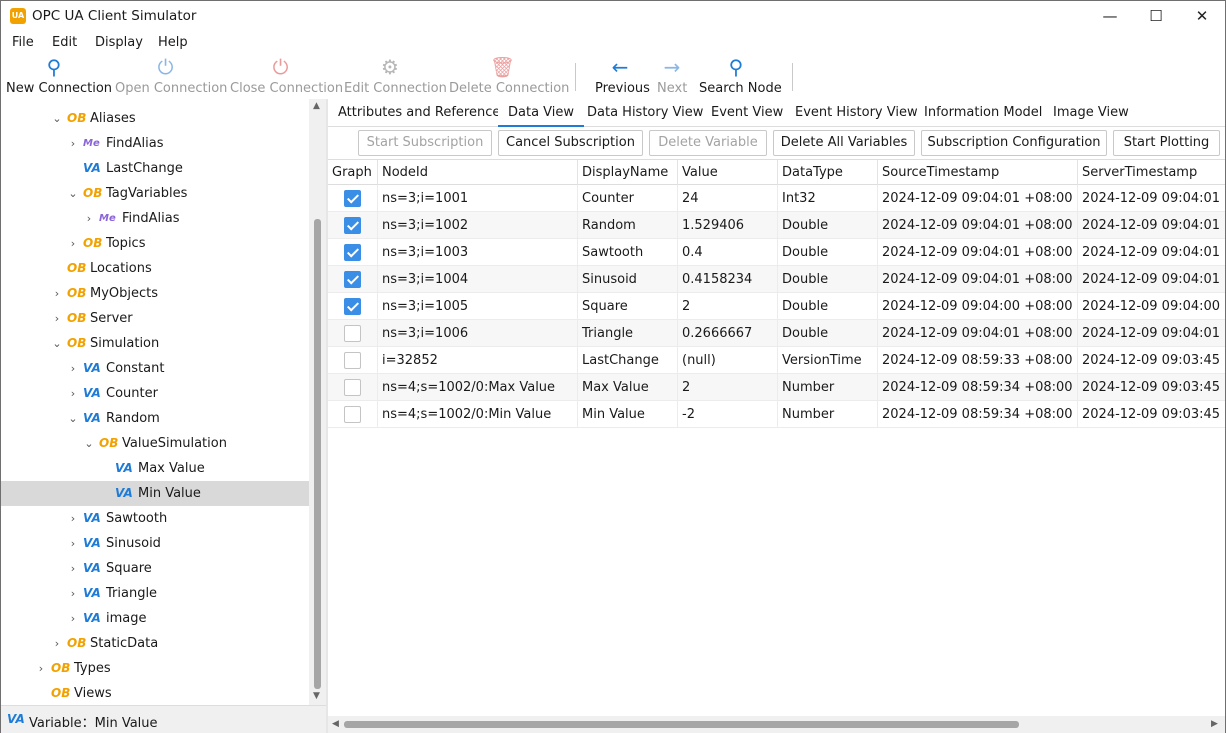  I want to click on tree-node: › VA Sawtooth, so click(155, 518).